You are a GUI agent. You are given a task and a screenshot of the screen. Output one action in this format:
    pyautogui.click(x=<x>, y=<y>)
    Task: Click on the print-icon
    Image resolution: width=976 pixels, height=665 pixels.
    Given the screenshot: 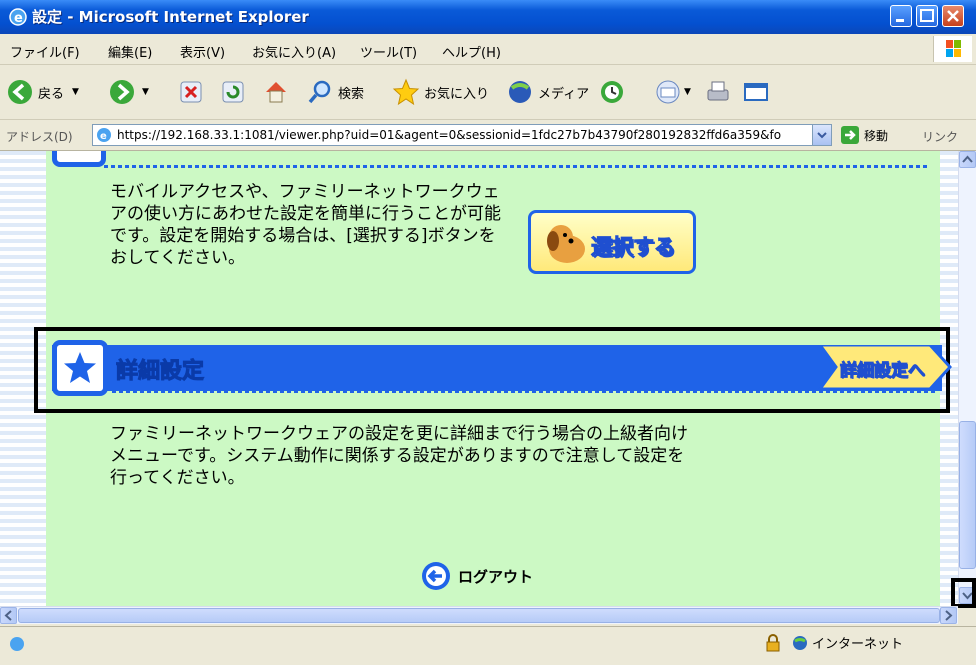 What is the action you would take?
    pyautogui.click(x=718, y=91)
    